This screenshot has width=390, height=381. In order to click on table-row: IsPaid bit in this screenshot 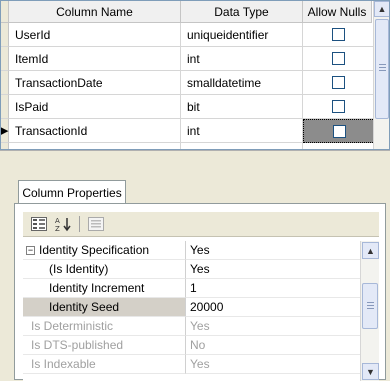, I will do `click(188, 107)`.